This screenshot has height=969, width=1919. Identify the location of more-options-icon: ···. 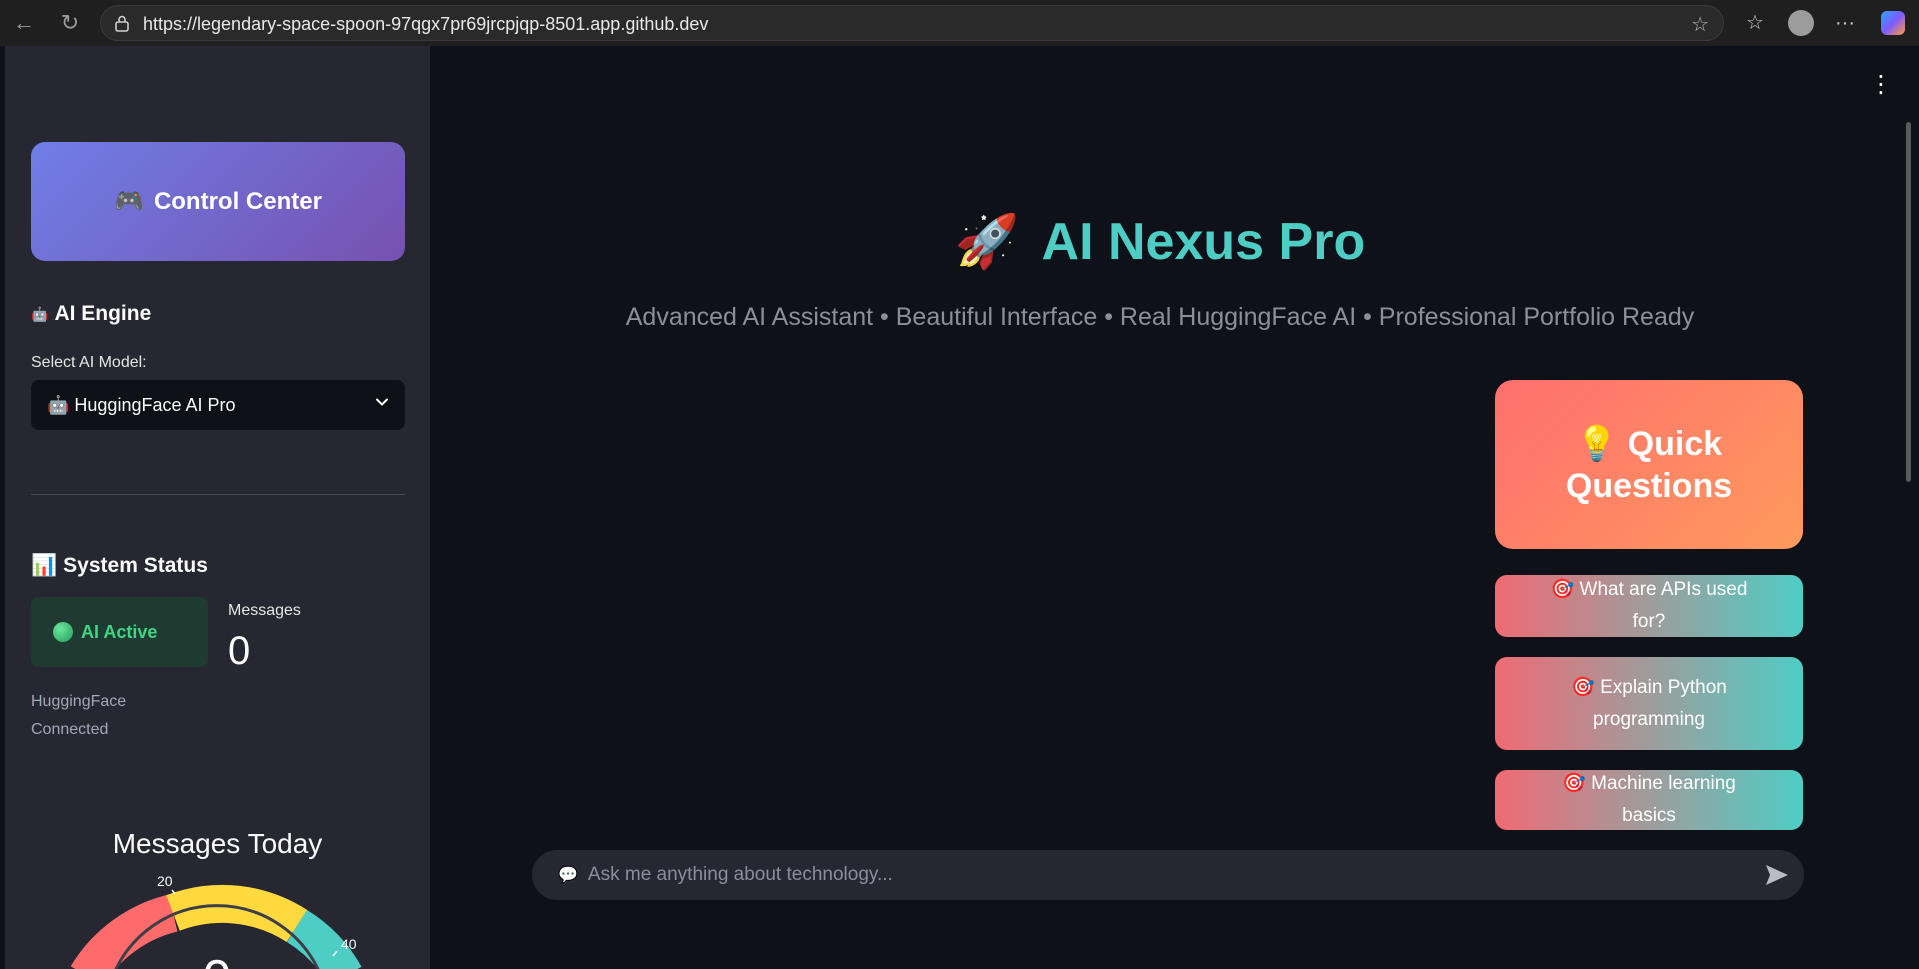
(1845, 23).